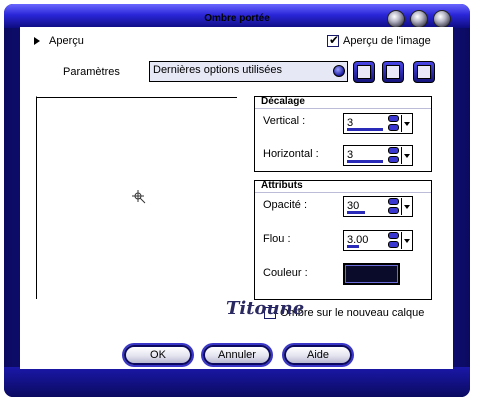  What do you see at coordinates (37, 41) in the screenshot?
I see `expand-preview-icon` at bounding box center [37, 41].